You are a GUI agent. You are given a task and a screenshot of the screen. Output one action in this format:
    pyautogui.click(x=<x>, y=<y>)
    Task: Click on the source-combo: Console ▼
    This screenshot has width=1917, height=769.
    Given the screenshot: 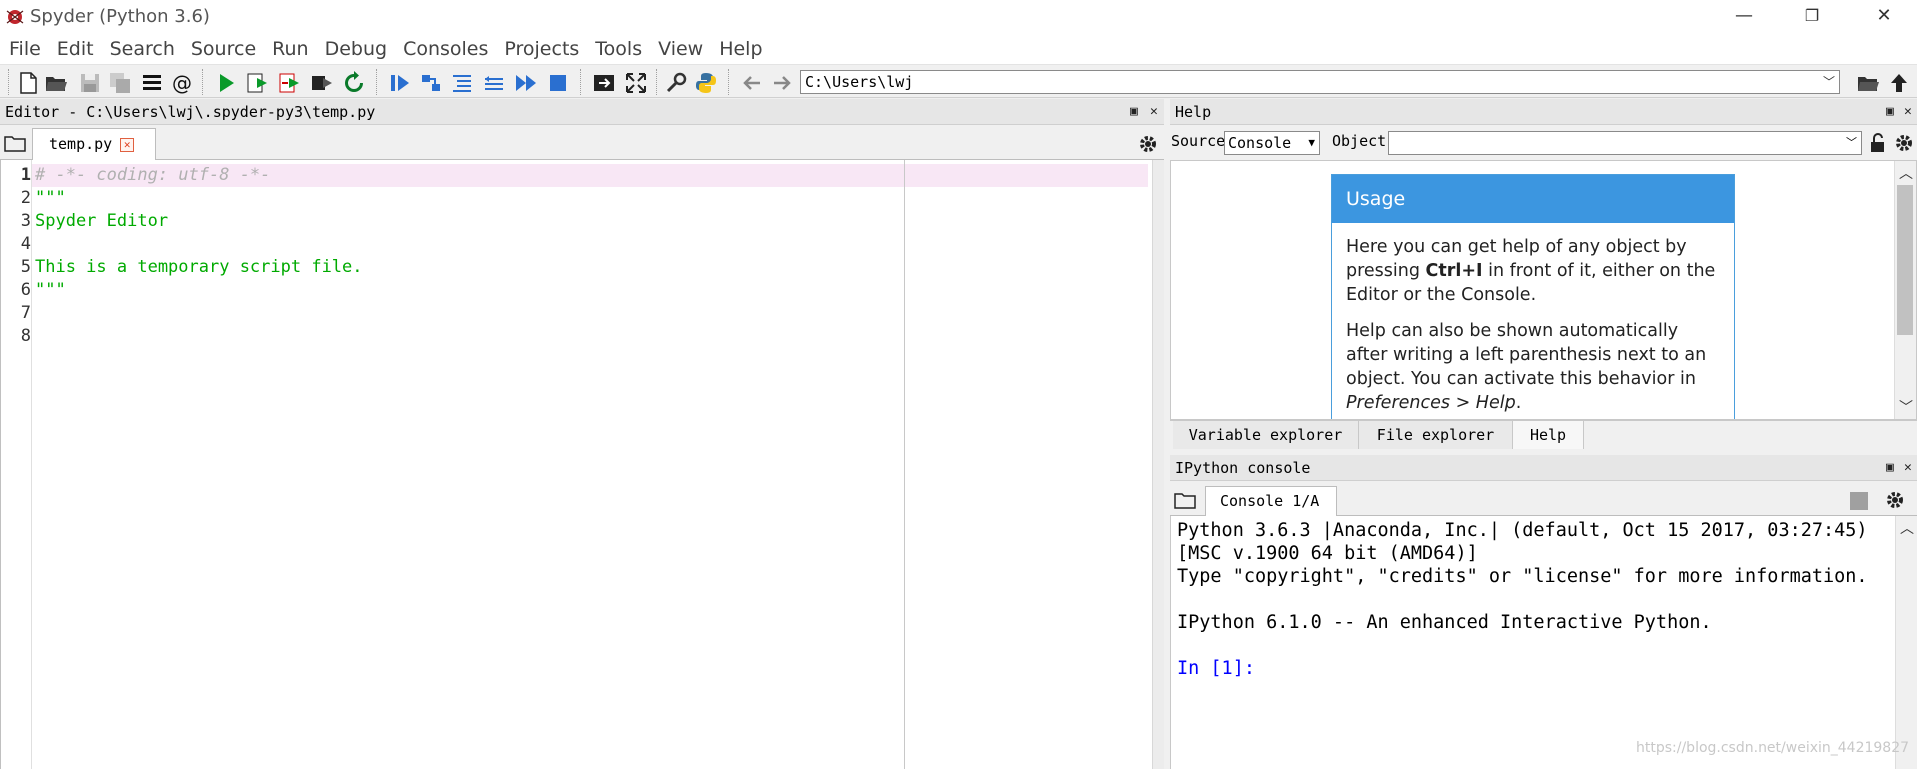 What is the action you would take?
    pyautogui.click(x=1272, y=143)
    